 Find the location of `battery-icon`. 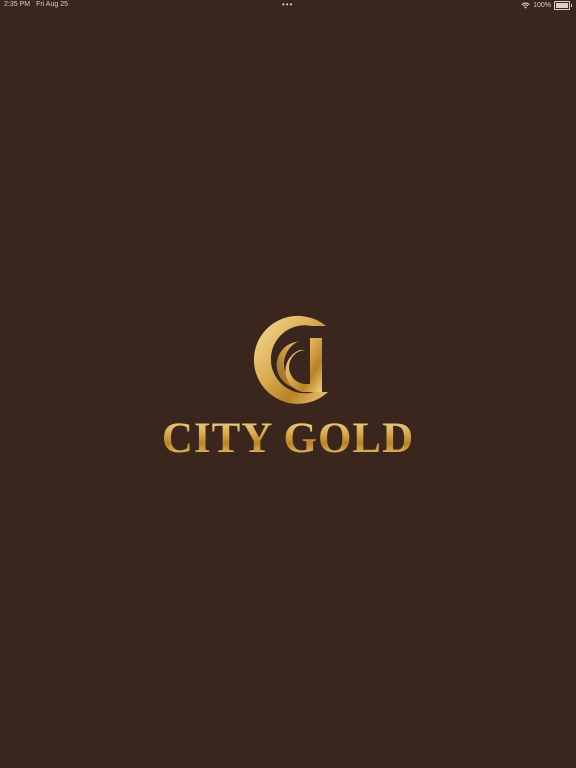

battery-icon is located at coordinates (563, 5).